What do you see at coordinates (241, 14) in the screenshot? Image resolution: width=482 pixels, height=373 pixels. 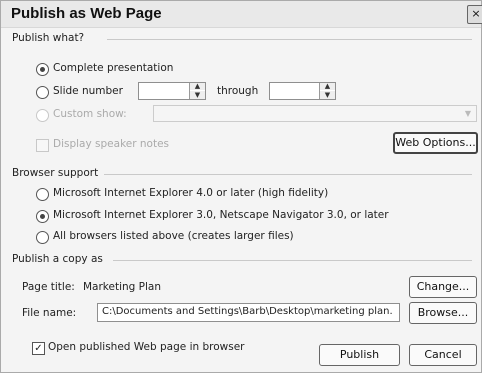 I see `title-bar: Publish as Web Page ×` at bounding box center [241, 14].